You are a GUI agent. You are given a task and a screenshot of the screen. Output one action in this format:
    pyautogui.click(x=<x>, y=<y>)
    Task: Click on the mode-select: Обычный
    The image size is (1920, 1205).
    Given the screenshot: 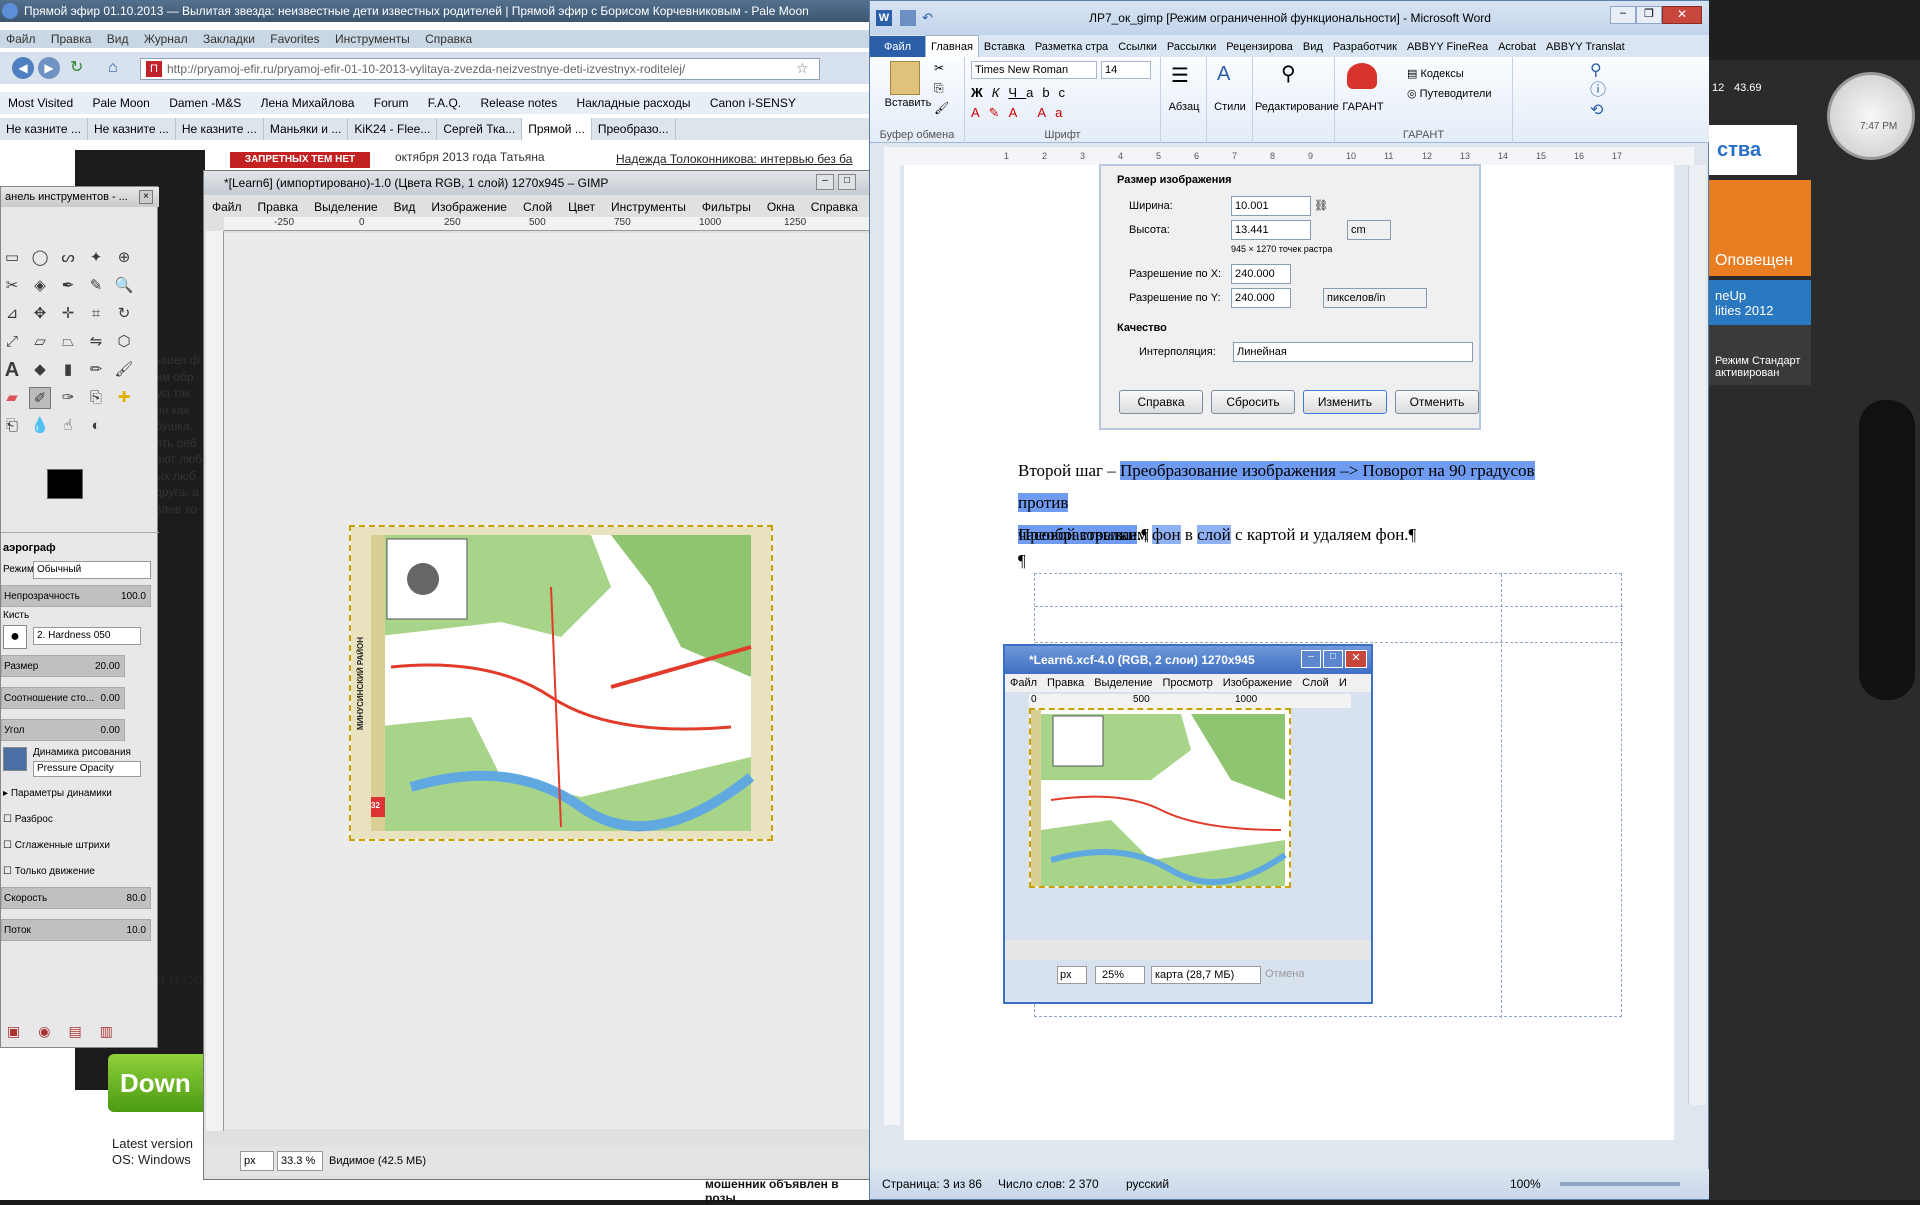 What is the action you would take?
    pyautogui.click(x=92, y=570)
    